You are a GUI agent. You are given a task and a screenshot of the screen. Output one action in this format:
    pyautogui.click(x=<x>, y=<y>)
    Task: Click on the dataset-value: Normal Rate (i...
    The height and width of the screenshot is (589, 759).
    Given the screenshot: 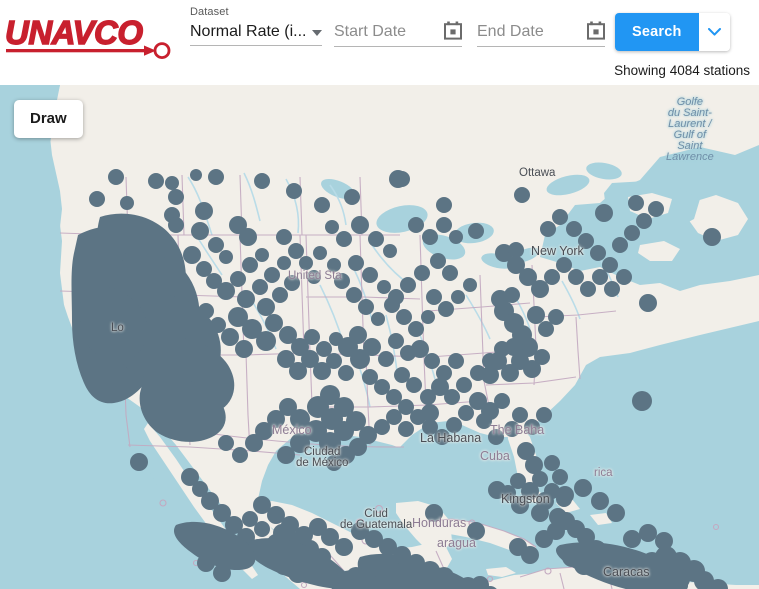 What is the action you would take?
    pyautogui.click(x=248, y=31)
    